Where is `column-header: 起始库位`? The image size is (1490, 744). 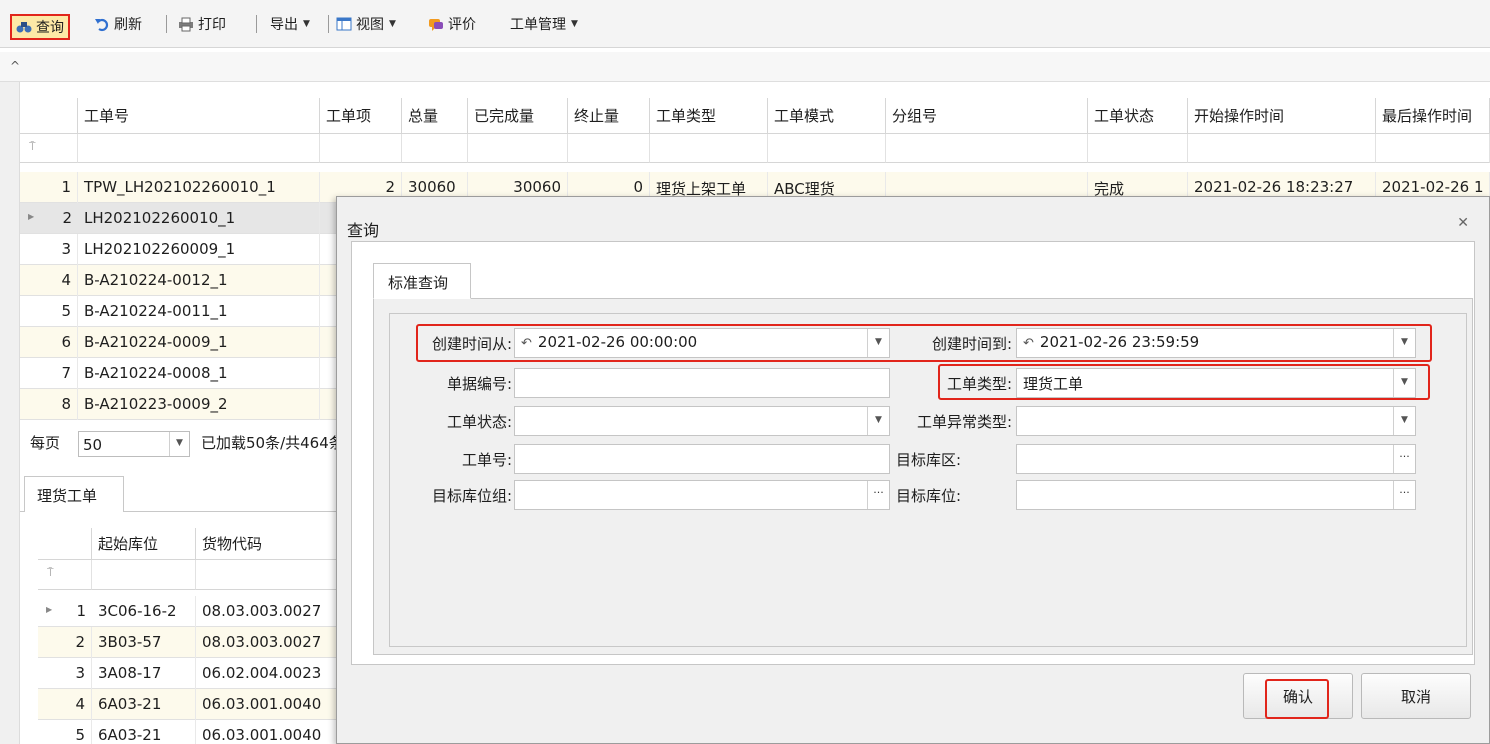
column-header: 起始库位 is located at coordinates (144, 544).